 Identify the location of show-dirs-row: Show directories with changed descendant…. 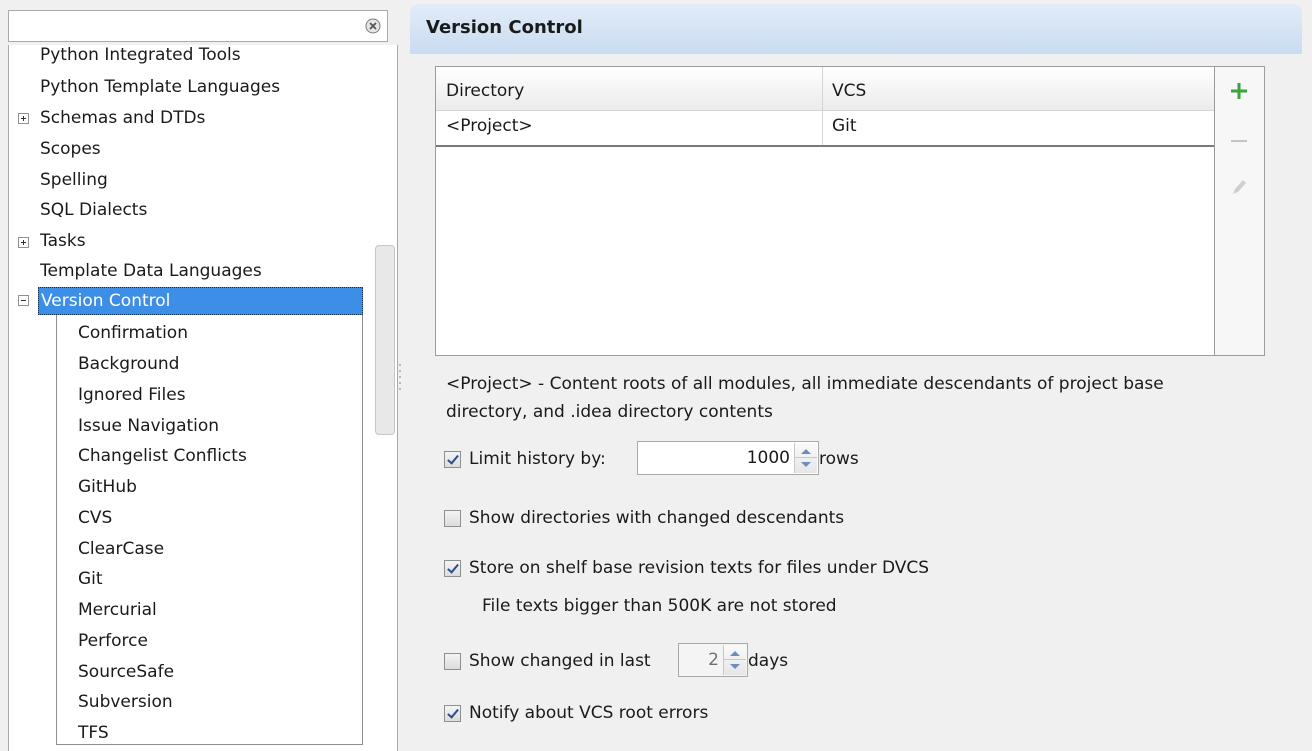
(644, 518).